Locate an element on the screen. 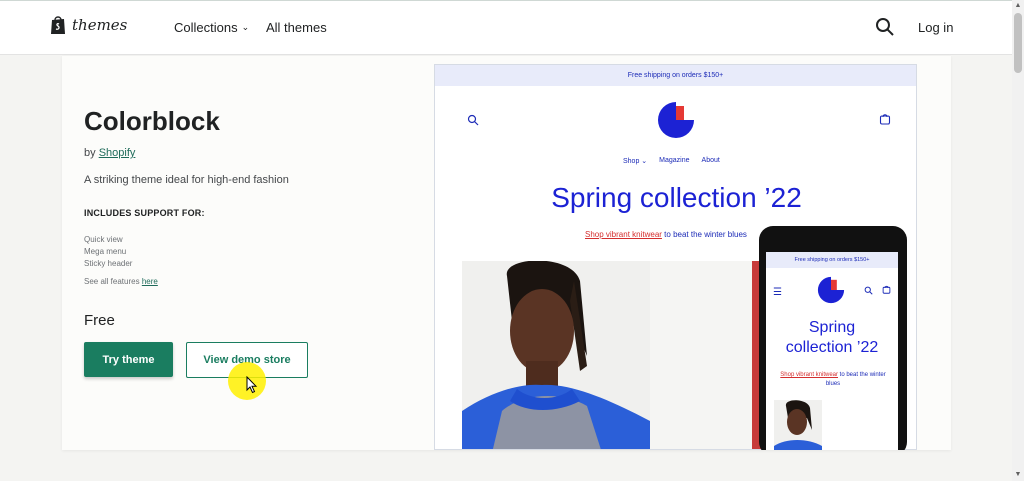  chevron-down-icon: ⌄ is located at coordinates (245, 27).